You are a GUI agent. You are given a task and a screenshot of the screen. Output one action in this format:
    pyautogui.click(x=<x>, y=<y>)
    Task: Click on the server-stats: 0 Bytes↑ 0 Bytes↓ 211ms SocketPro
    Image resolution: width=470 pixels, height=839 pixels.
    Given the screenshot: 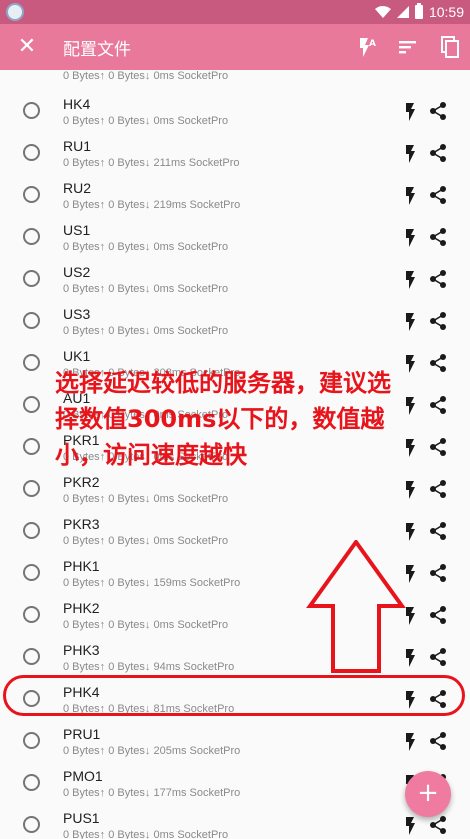 What is the action you would take?
    pyautogui.click(x=151, y=163)
    